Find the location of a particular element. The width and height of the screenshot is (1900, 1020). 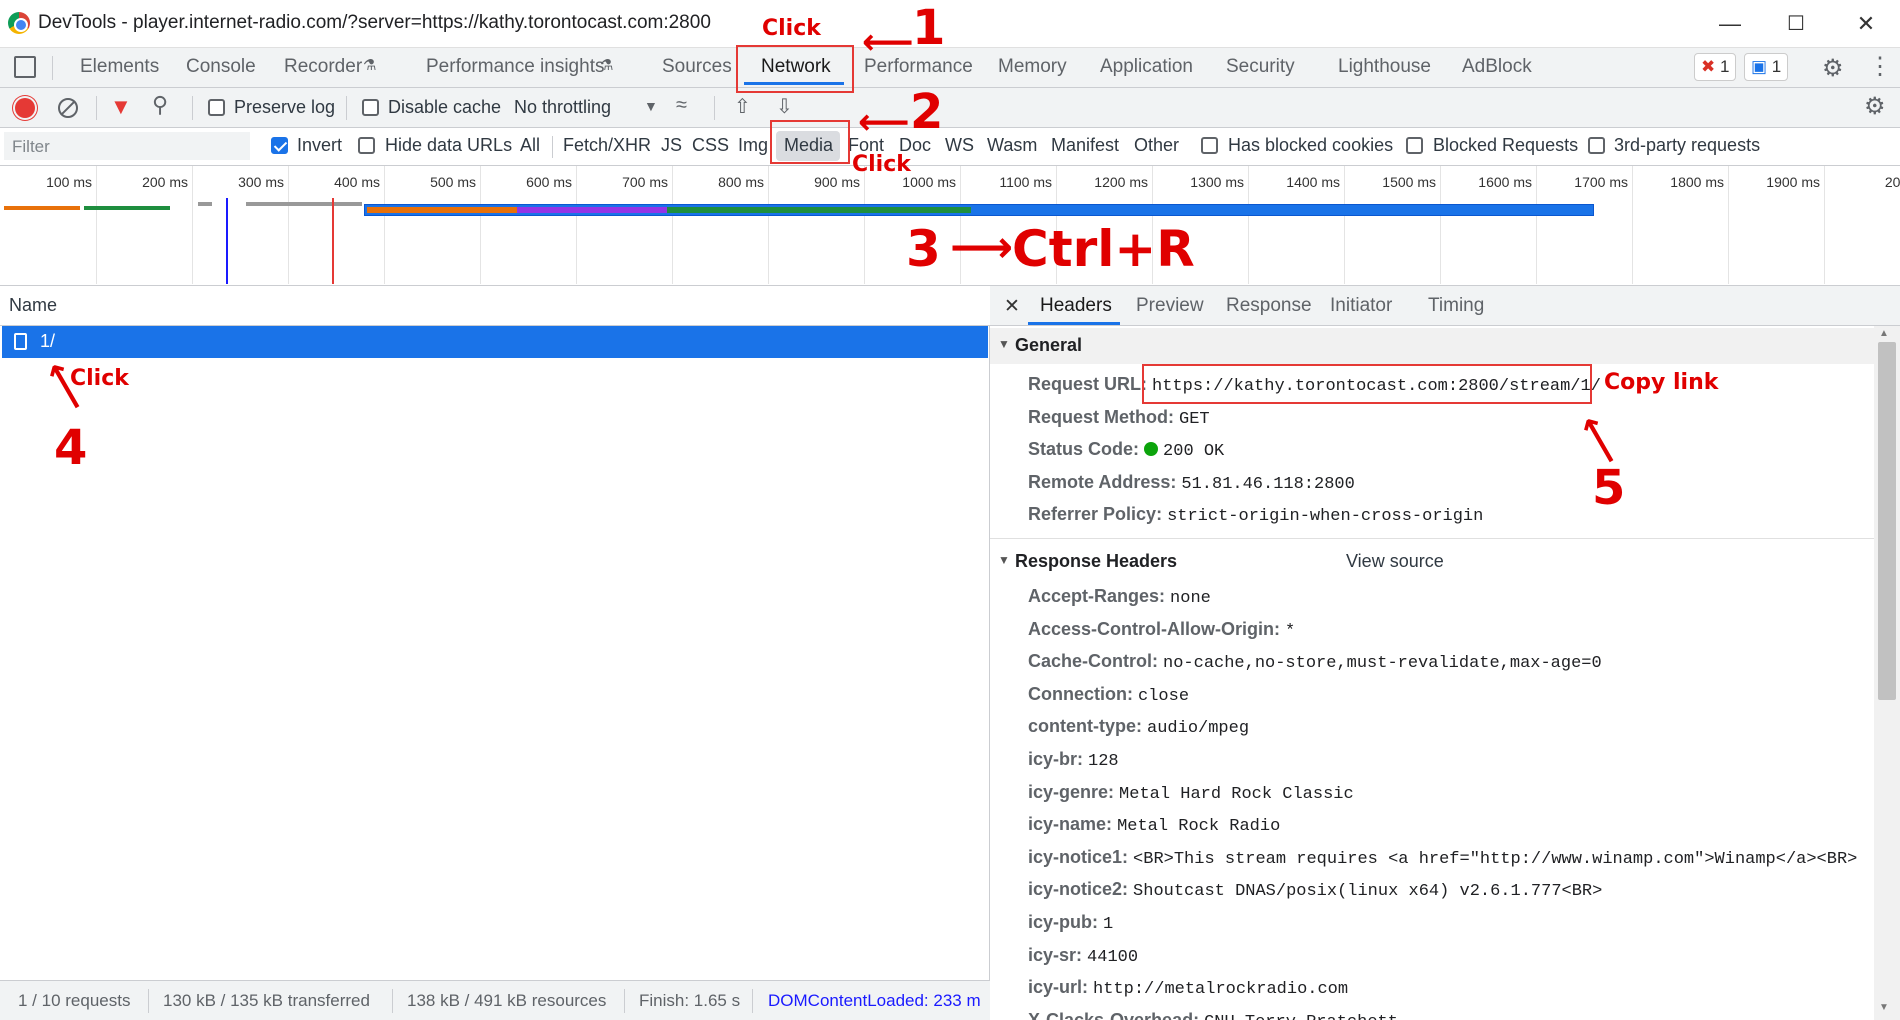

tab-elements: Elements is located at coordinates (119, 67).